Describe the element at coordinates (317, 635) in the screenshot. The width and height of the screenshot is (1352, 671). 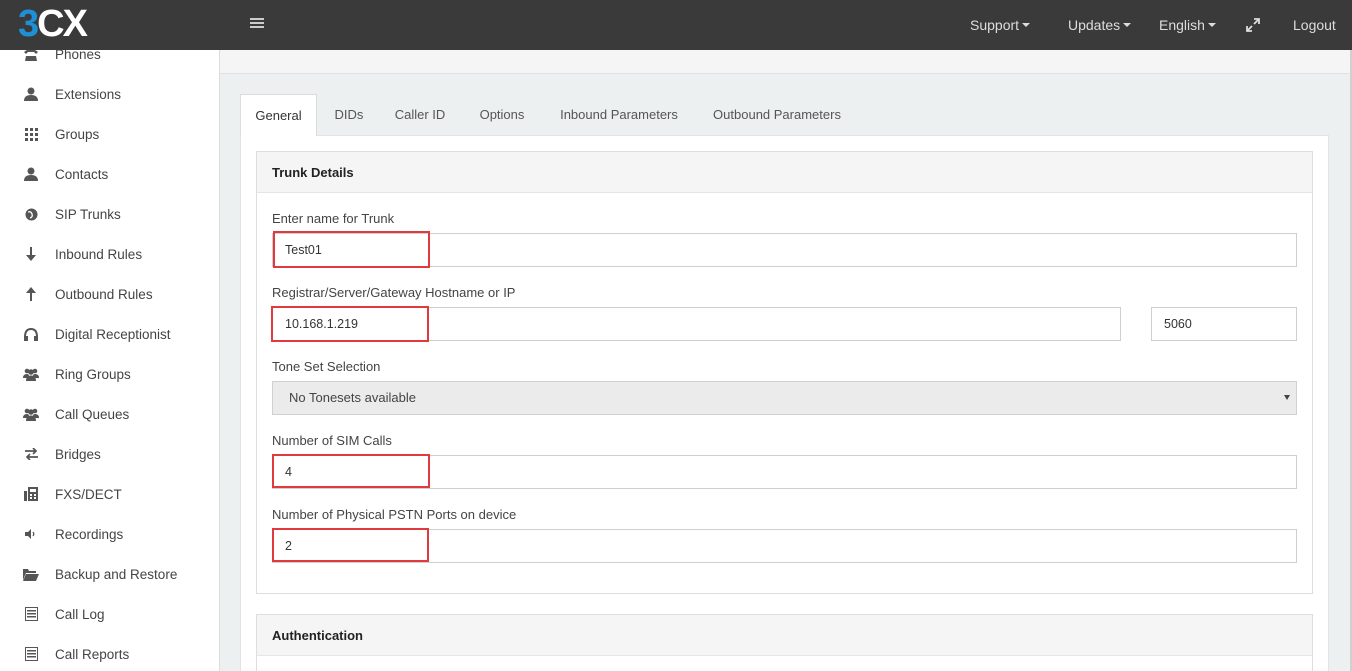
I see `panel-title: Authentication` at that location.